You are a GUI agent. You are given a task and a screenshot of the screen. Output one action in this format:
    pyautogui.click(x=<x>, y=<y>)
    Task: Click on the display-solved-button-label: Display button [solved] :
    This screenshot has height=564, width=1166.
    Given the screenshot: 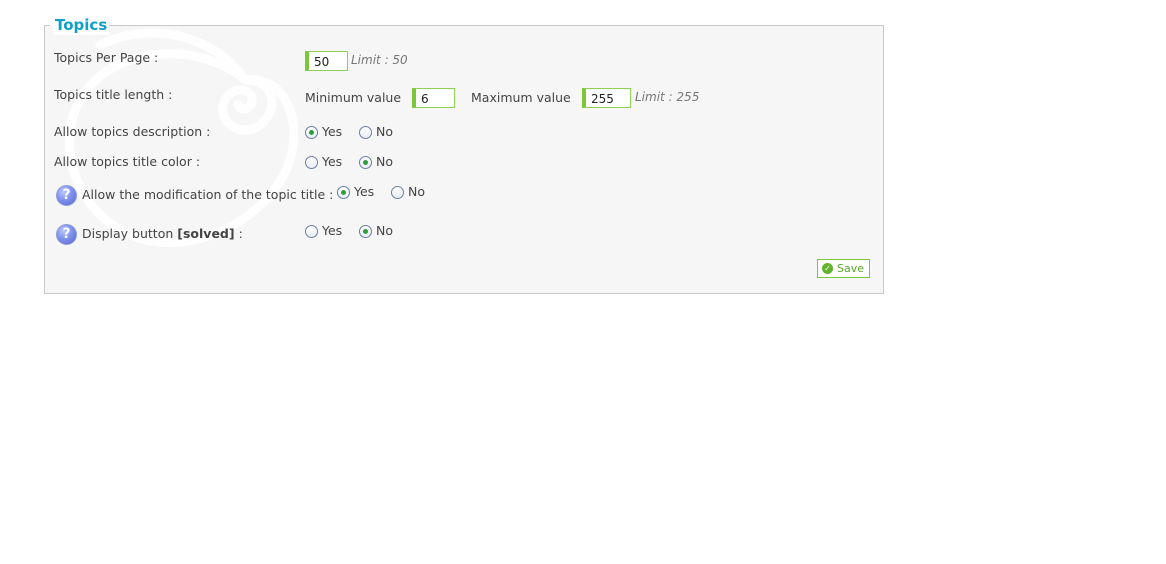 What is the action you would take?
    pyautogui.click(x=162, y=233)
    